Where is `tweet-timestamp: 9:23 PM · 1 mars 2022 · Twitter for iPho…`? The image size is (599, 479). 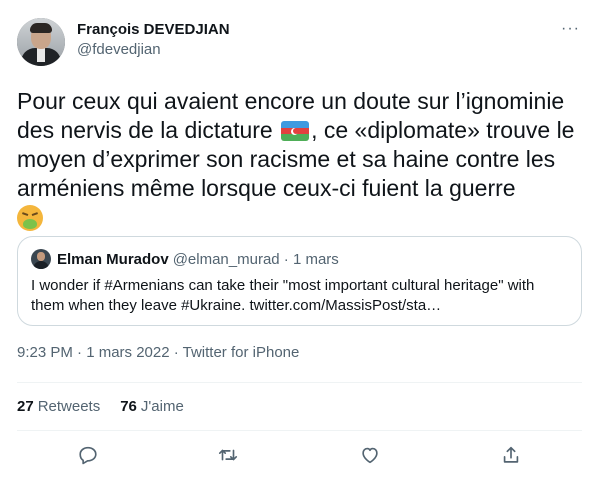 tweet-timestamp: 9:23 PM · 1 mars 2022 · Twitter for iPho… is located at coordinates (158, 352).